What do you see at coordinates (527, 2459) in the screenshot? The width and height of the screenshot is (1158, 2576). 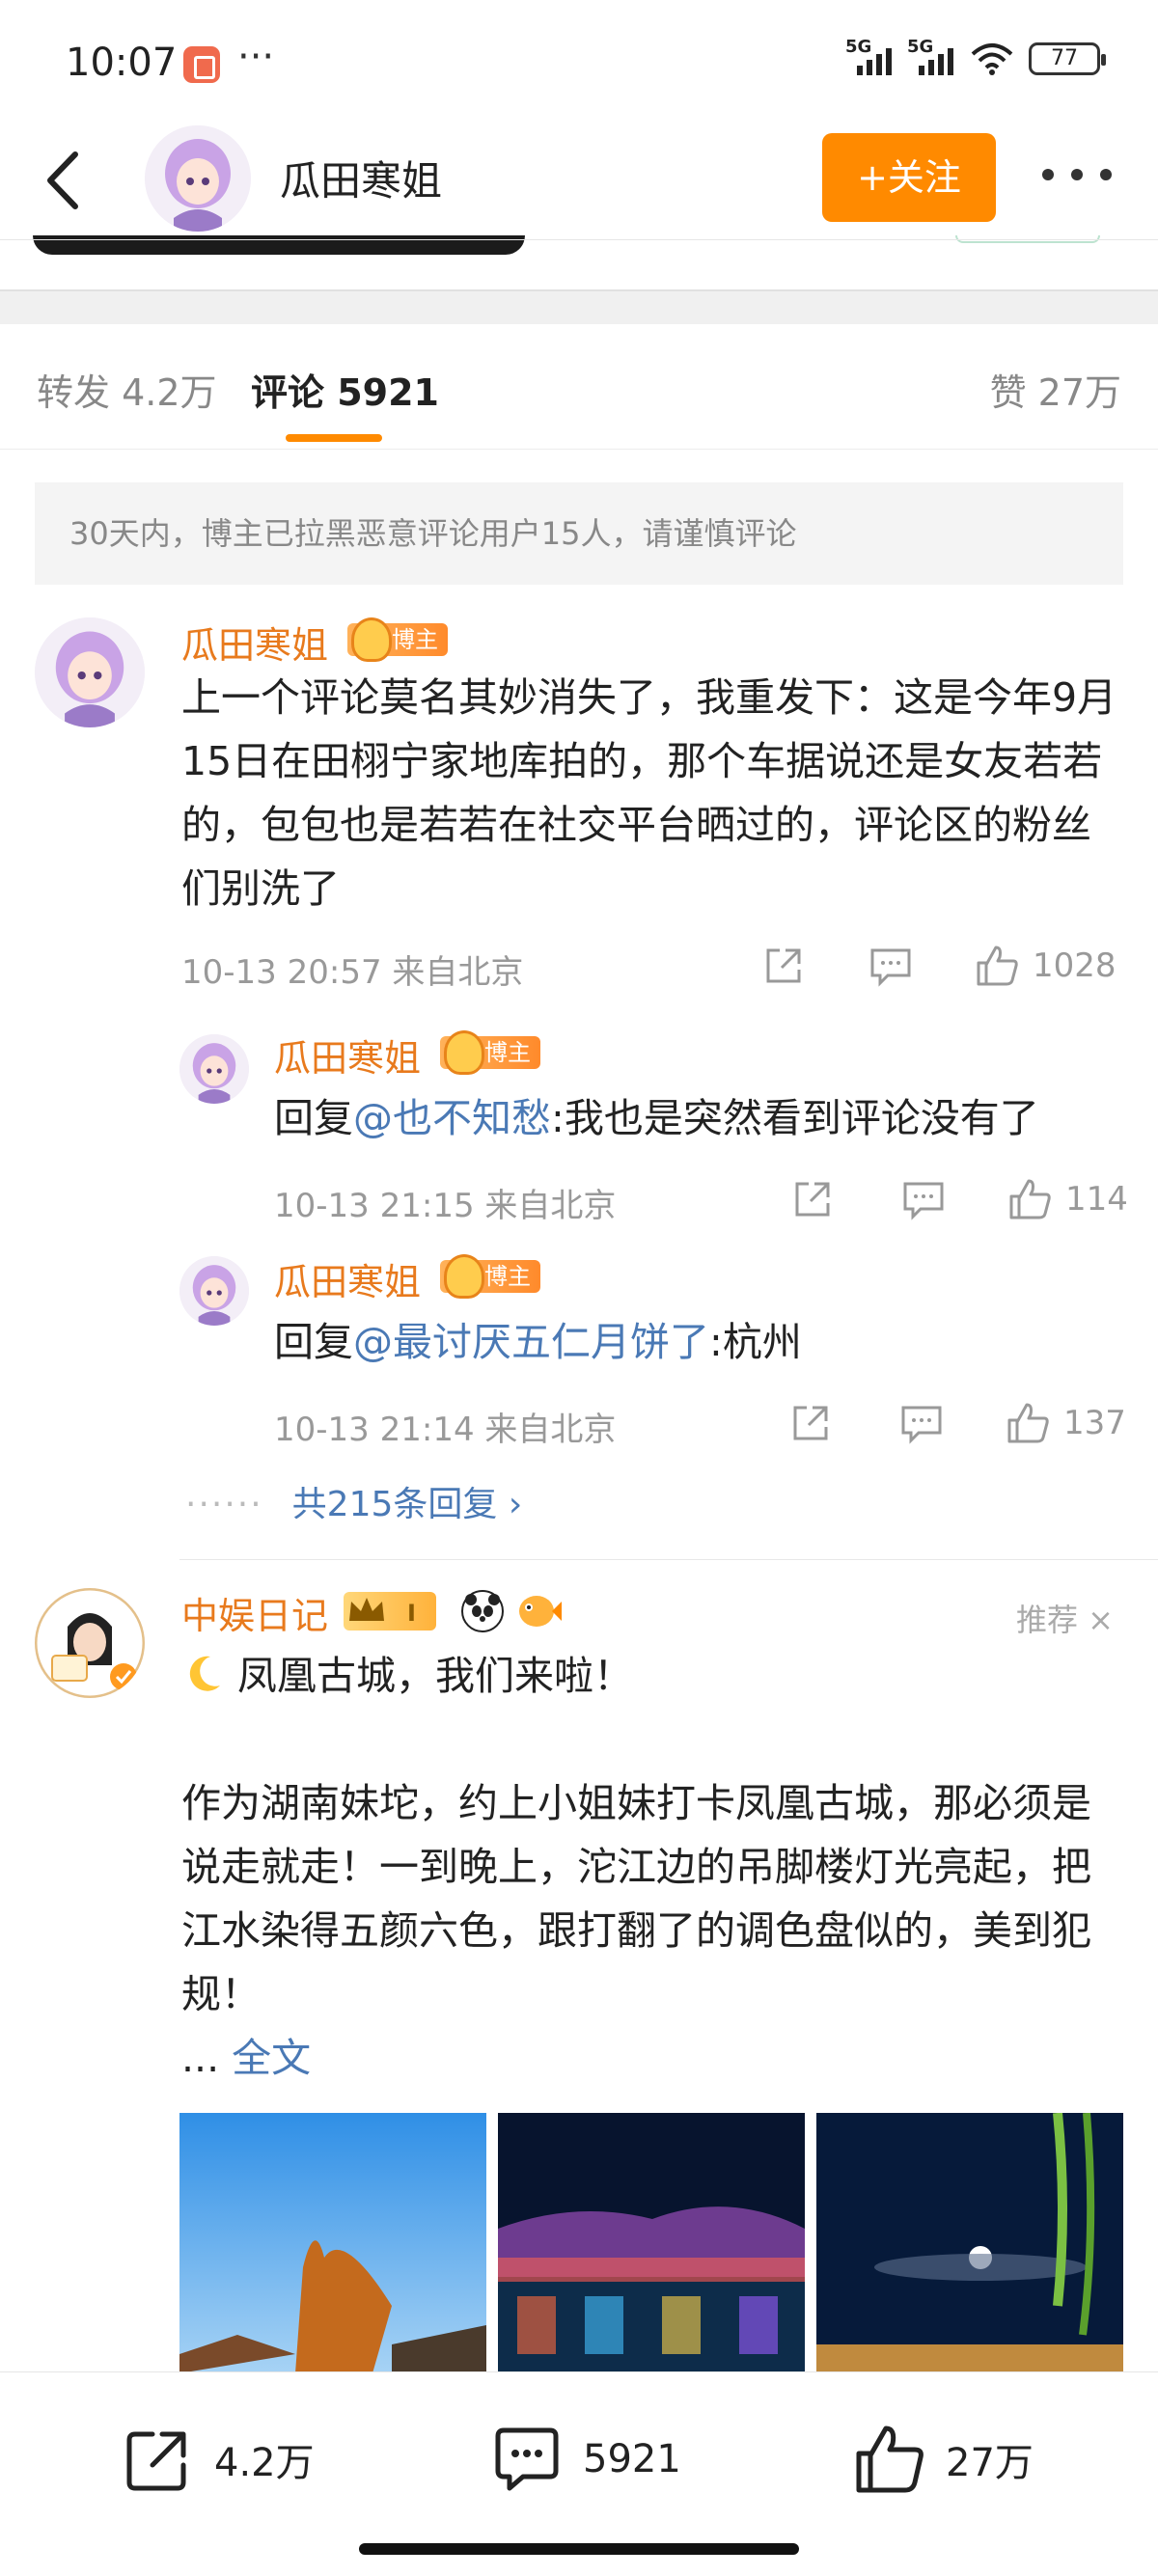 I see `comment-icon` at bounding box center [527, 2459].